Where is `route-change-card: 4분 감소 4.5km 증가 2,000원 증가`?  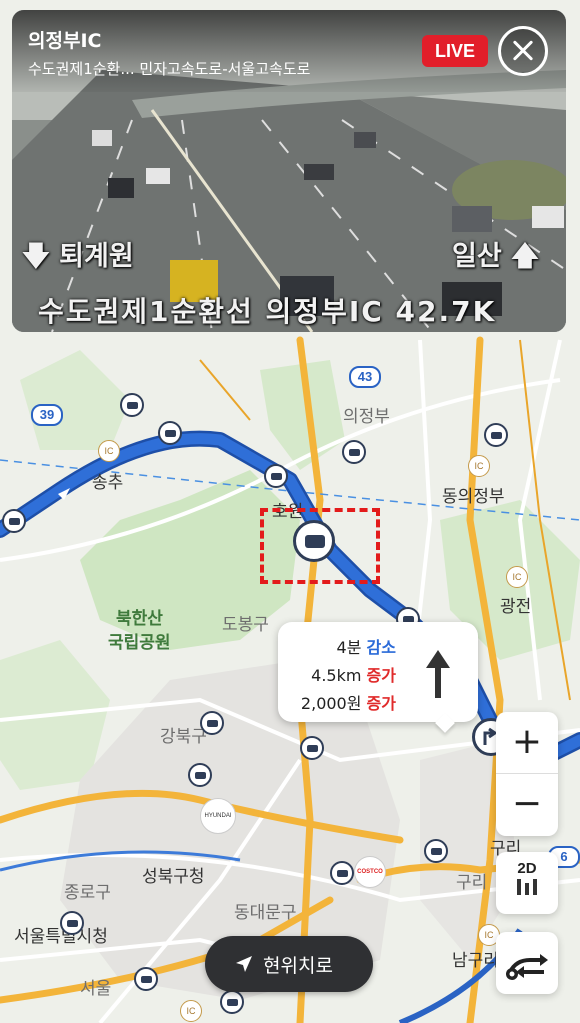 route-change-card: 4분 감소 4.5km 증가 2,000원 증가 is located at coordinates (378, 677).